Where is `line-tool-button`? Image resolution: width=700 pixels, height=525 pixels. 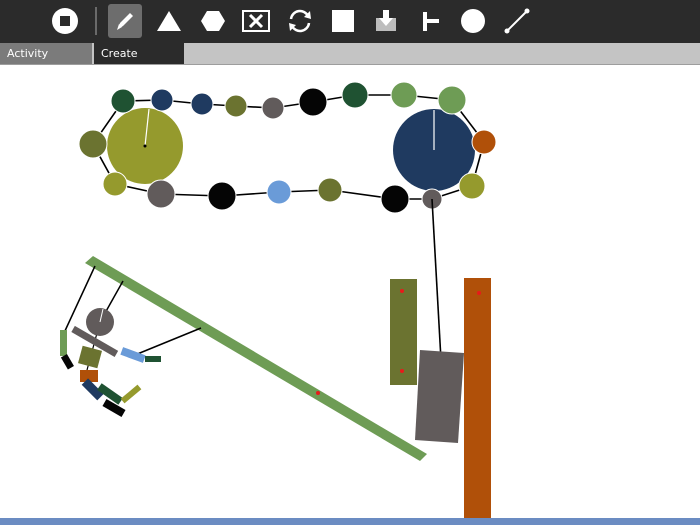 line-tool-button is located at coordinates (517, 21).